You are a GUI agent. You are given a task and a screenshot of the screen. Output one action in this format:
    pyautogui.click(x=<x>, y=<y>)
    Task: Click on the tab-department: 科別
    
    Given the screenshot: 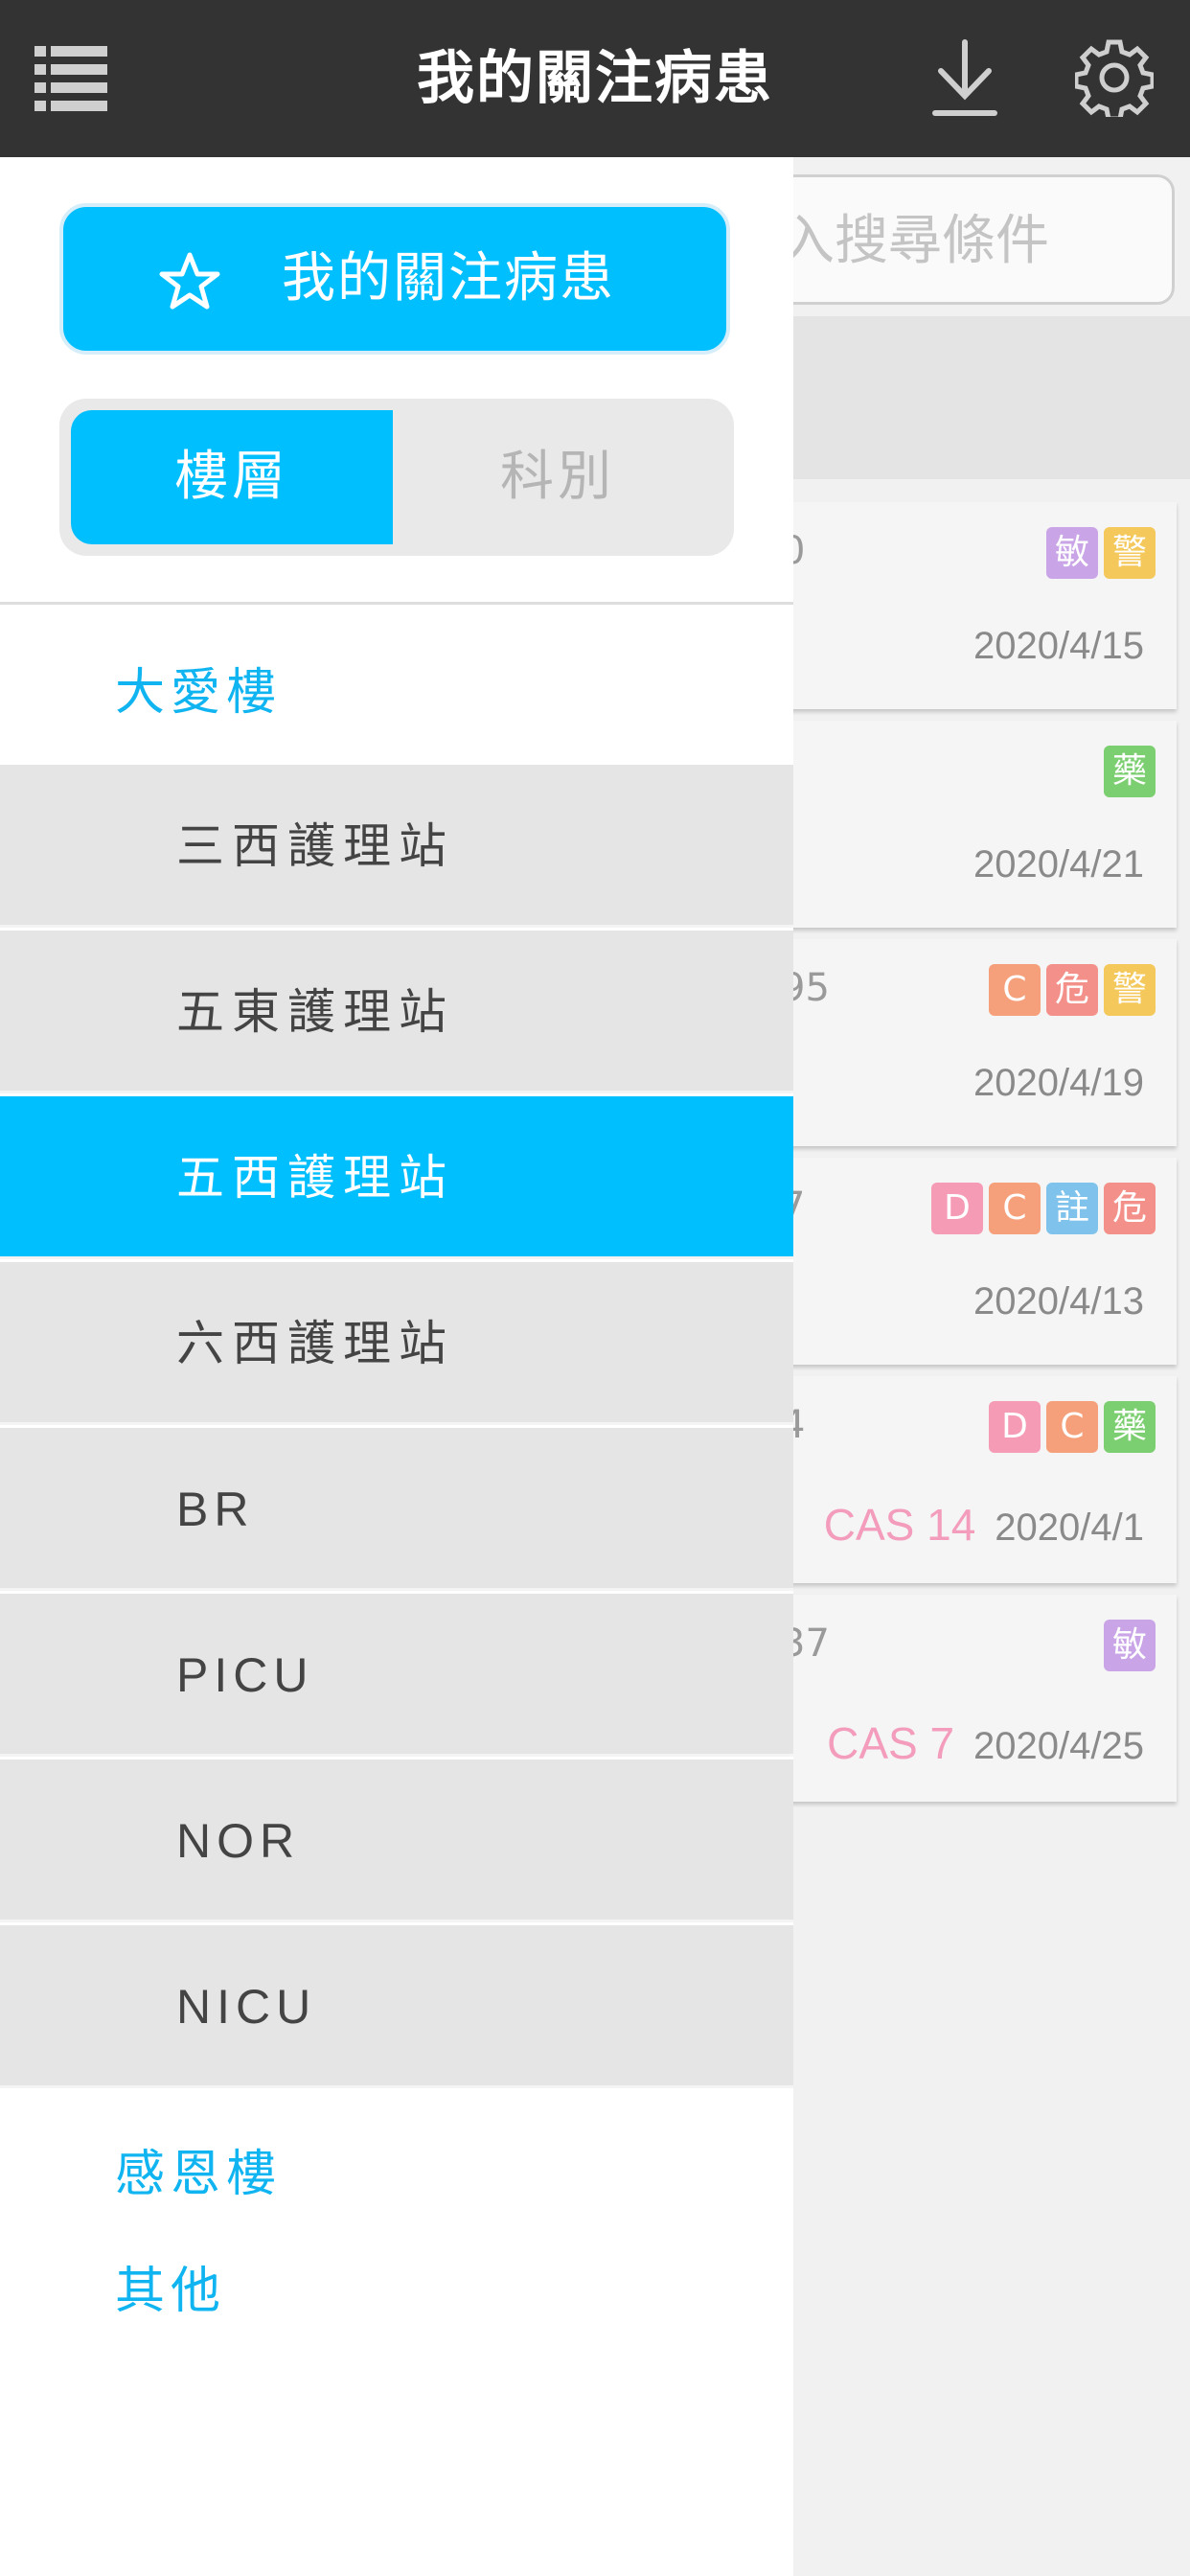 What is the action you would take?
    pyautogui.click(x=558, y=477)
    